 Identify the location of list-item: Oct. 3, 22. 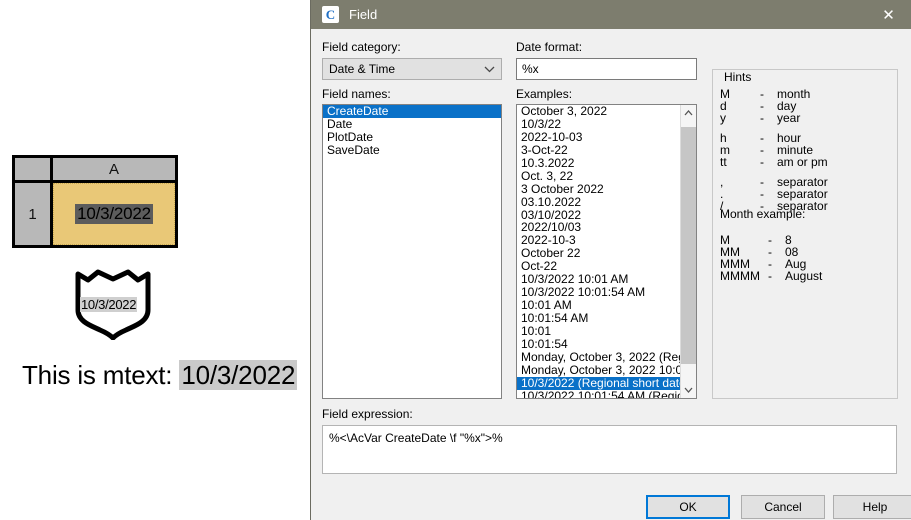
(598, 176).